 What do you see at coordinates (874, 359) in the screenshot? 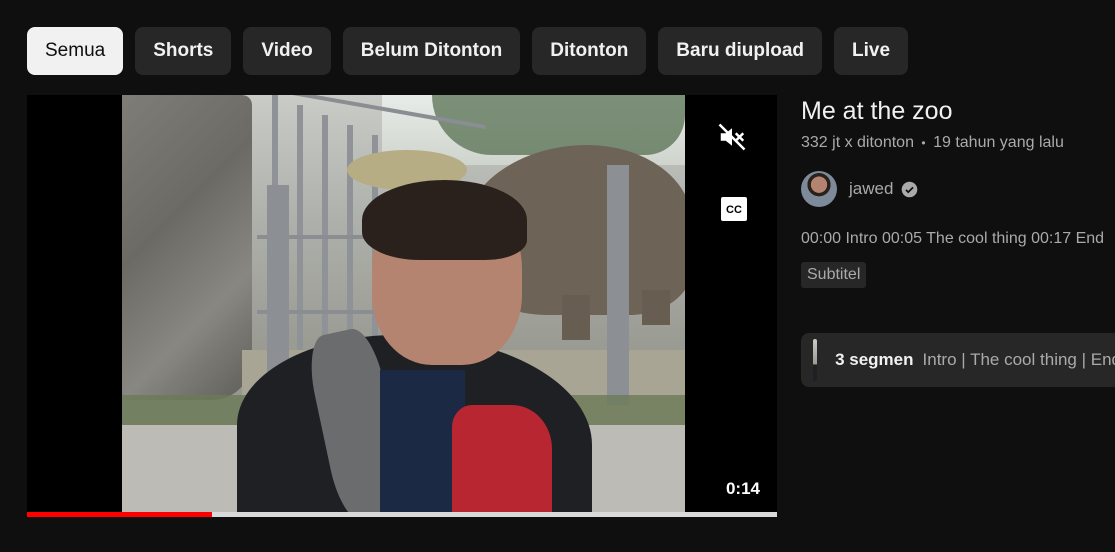
I see `segments-count: 3 segmen` at bounding box center [874, 359].